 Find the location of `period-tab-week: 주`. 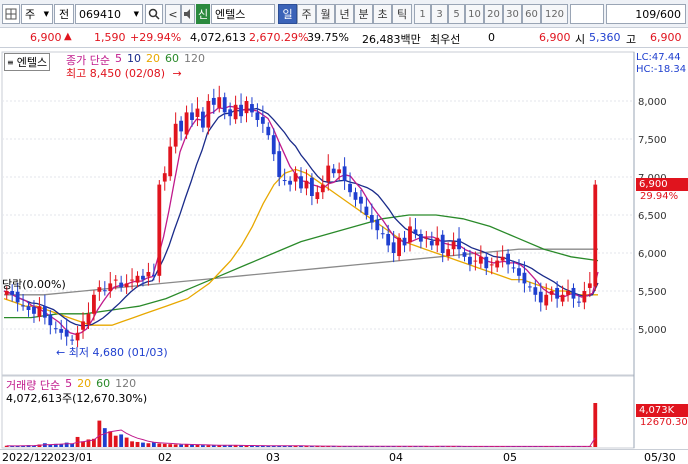

period-tab-week: 주 is located at coordinates (306, 14).